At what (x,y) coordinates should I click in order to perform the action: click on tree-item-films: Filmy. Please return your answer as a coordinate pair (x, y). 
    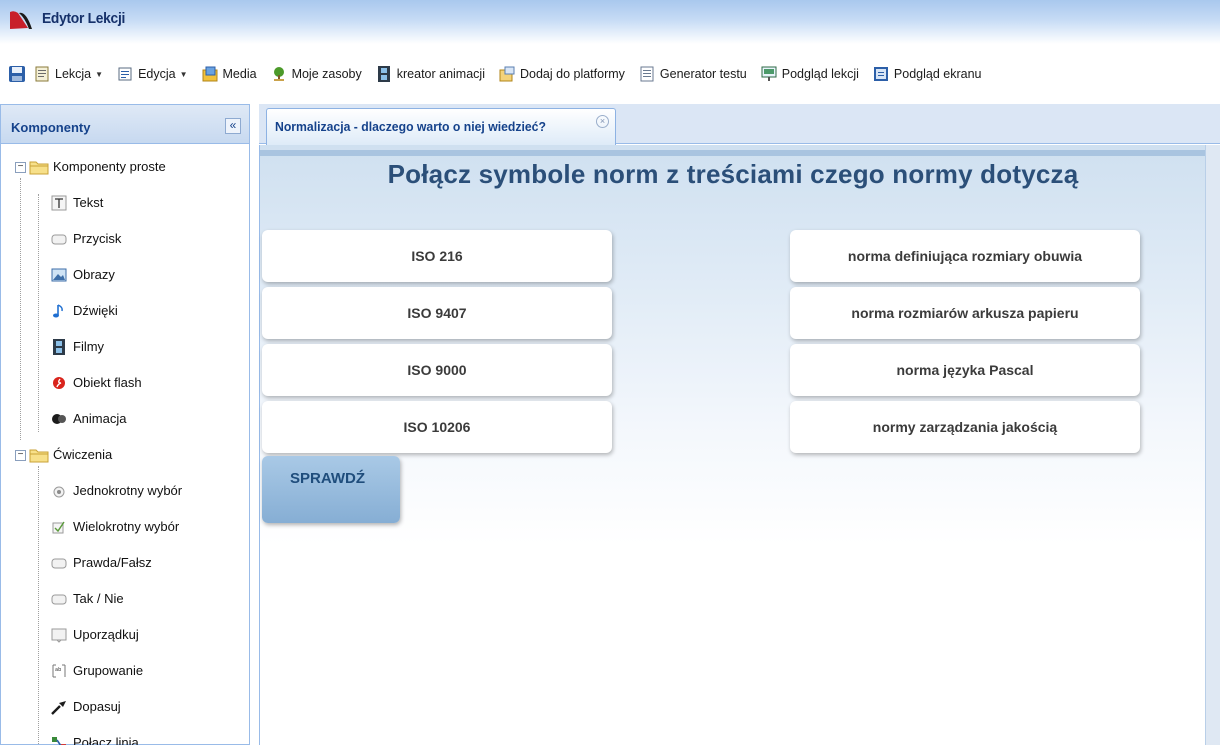
    Looking at the image, I should click on (125, 356).